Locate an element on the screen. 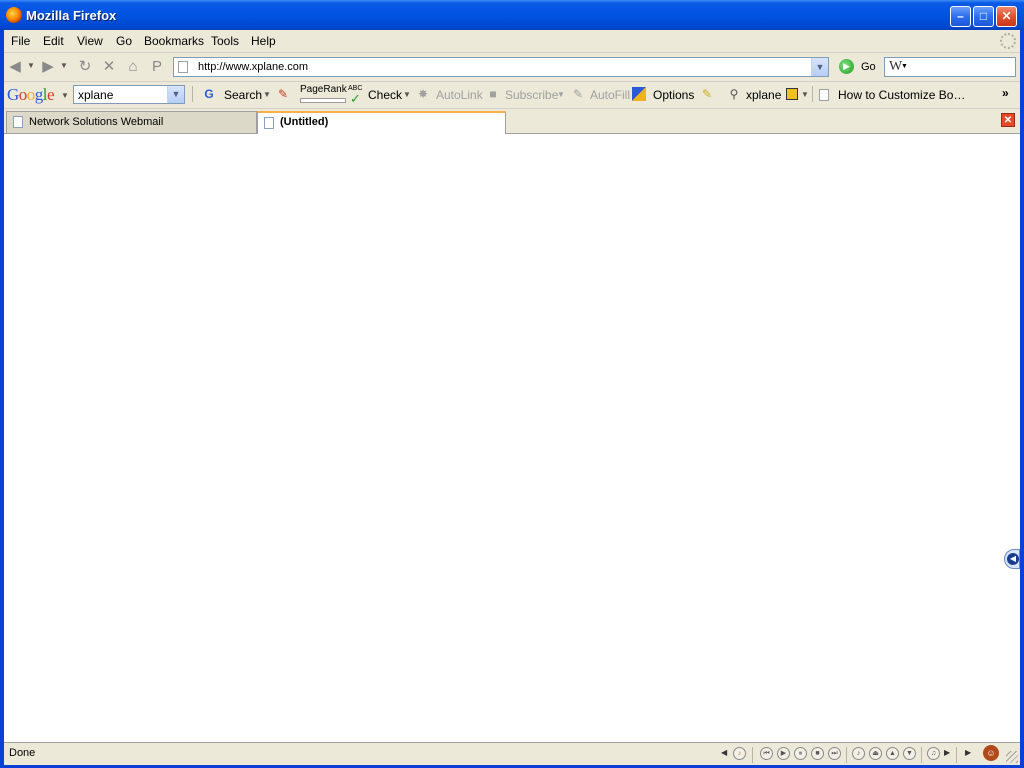 The image size is (1024, 768). eject-icon: ⏏ is located at coordinates (875, 753).